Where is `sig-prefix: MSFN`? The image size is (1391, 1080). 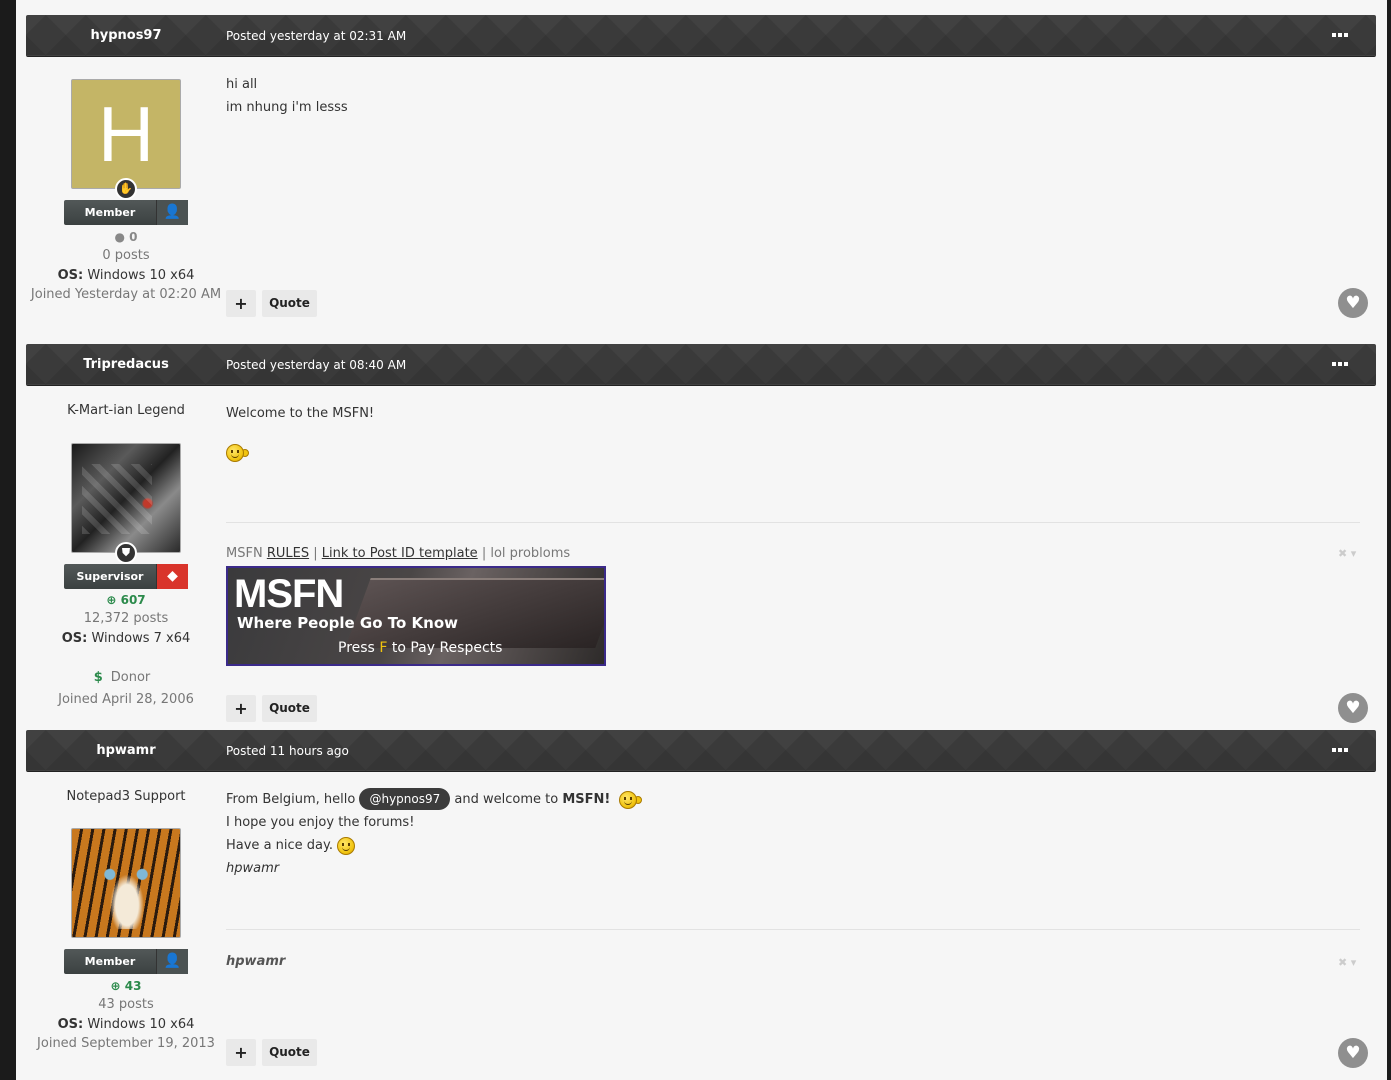
sig-prefix: MSFN is located at coordinates (244, 553).